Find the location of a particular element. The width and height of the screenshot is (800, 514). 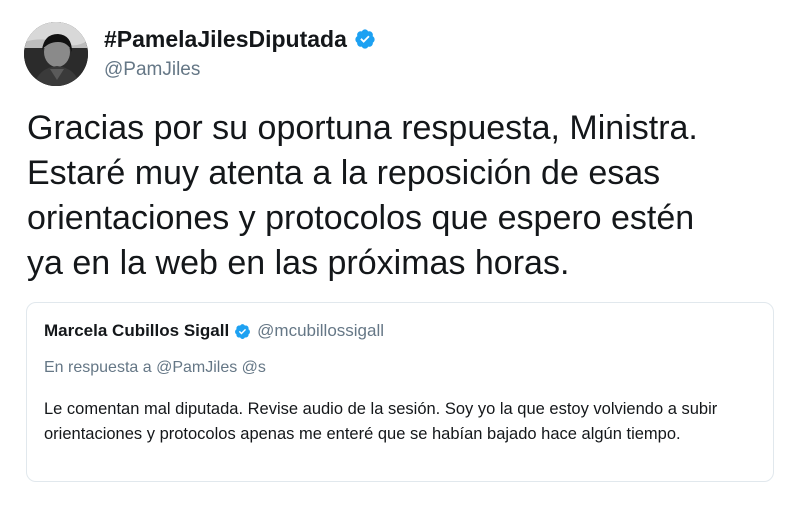

quoted-author-display-name: Marcela Cubillos Sigall is located at coordinates (137, 330).